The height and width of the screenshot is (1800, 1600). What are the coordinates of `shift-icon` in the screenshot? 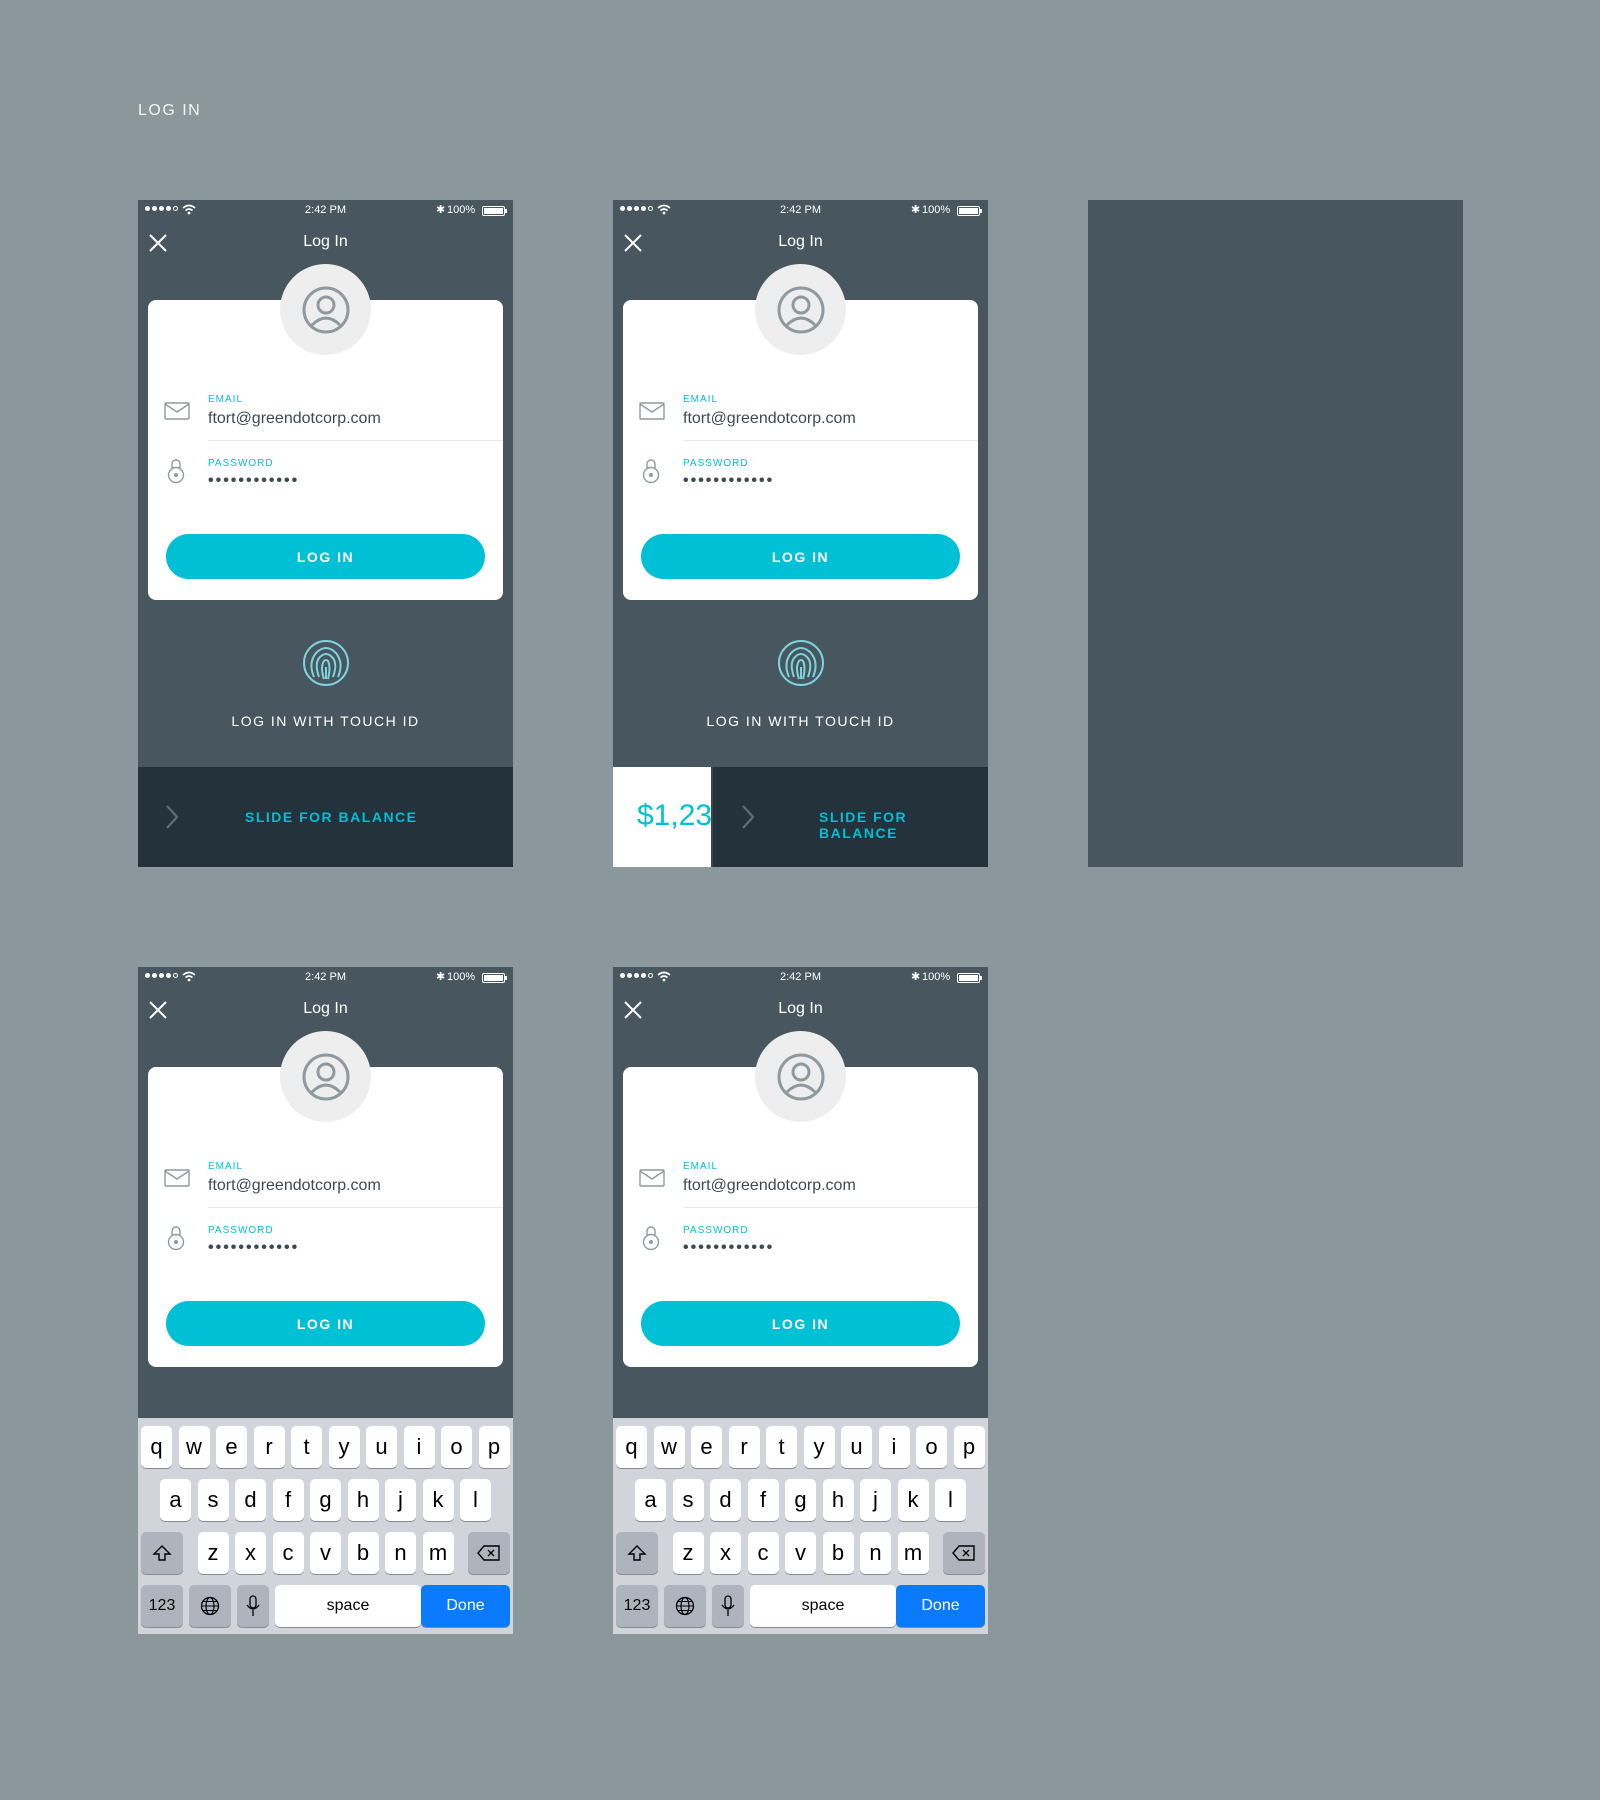 It's located at (637, 1553).